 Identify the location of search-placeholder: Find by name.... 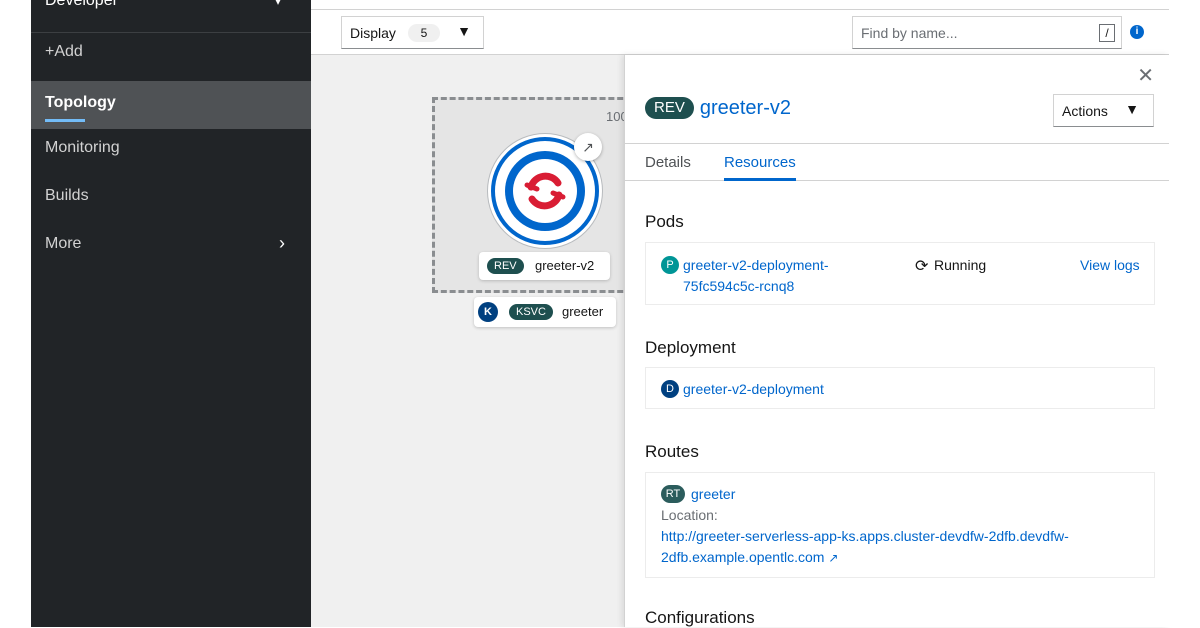
(909, 33).